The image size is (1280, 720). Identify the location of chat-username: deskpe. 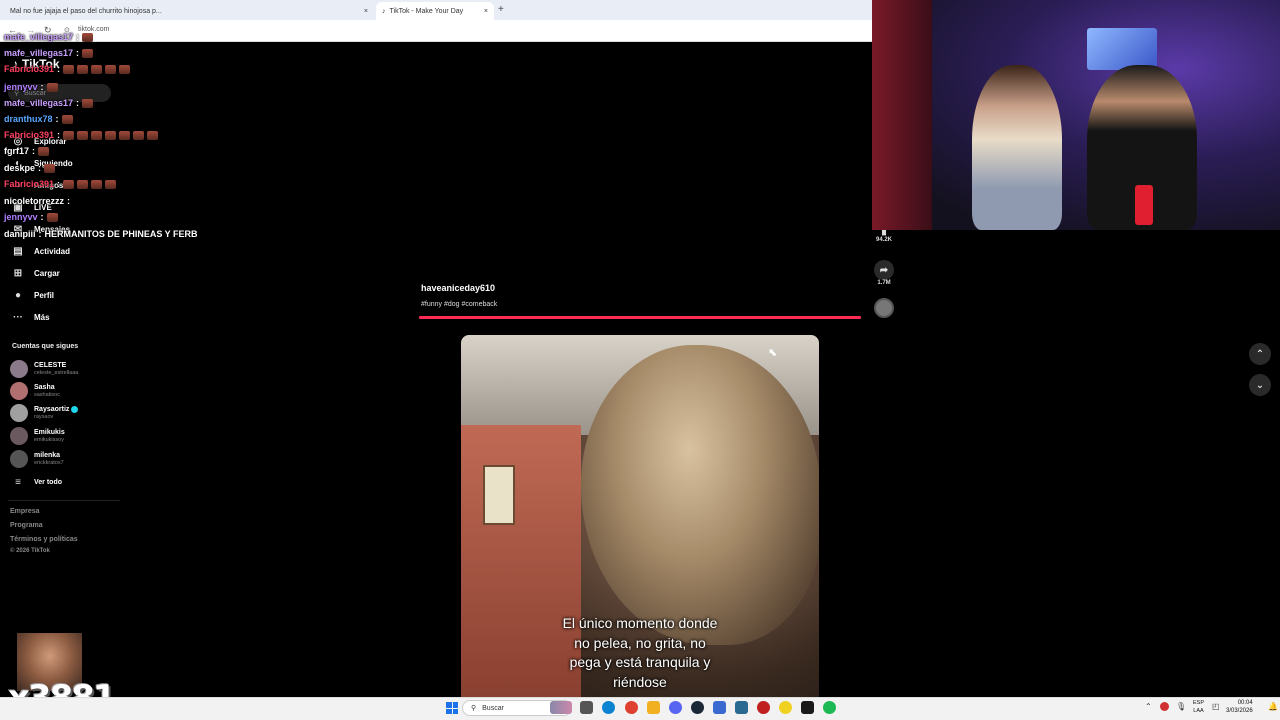
(20, 168).